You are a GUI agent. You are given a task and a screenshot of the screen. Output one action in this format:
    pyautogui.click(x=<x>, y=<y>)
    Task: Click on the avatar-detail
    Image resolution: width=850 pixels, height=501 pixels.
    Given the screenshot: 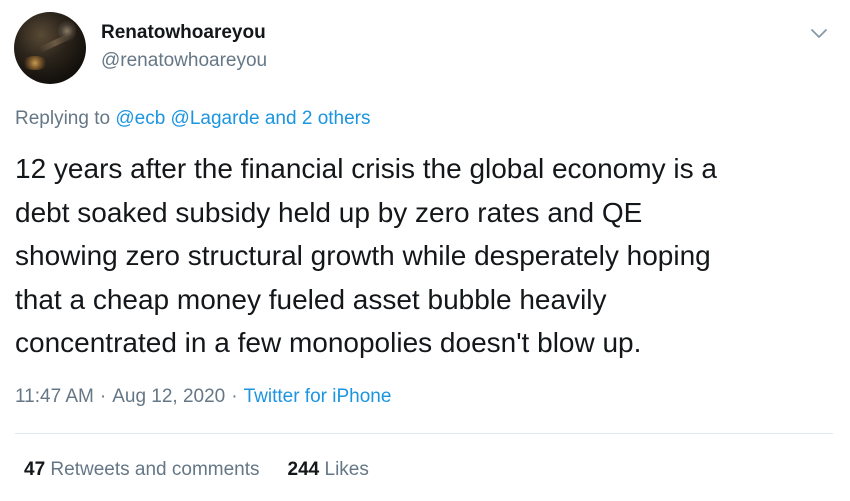 What is the action you would take?
    pyautogui.click(x=55, y=43)
    